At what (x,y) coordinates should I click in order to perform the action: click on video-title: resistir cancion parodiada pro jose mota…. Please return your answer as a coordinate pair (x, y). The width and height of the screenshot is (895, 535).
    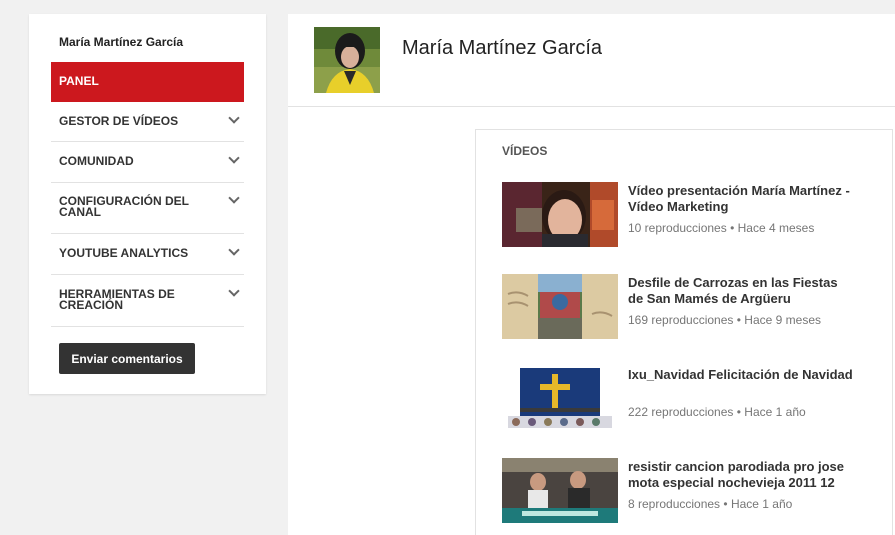
    Looking at the image, I should click on (740, 475).